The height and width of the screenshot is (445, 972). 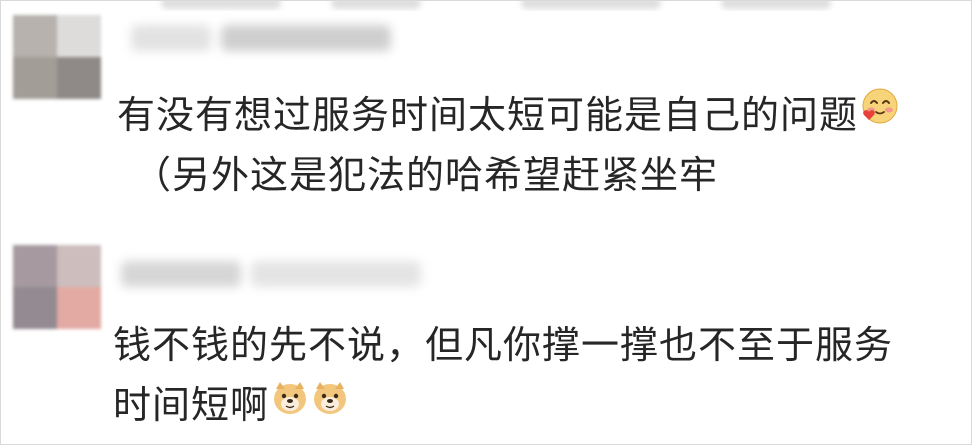 What do you see at coordinates (880, 114) in the screenshot?
I see `blush-heart-emoji-icon` at bounding box center [880, 114].